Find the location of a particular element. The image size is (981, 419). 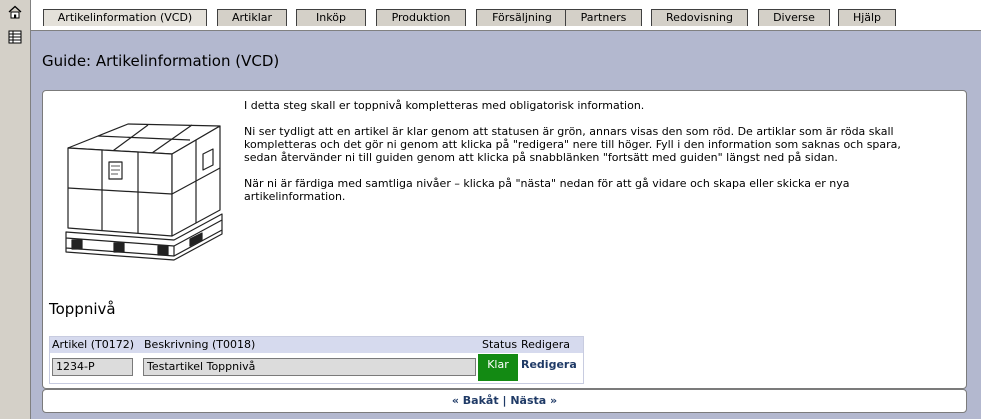

left-toolbar is located at coordinates (15, 209).